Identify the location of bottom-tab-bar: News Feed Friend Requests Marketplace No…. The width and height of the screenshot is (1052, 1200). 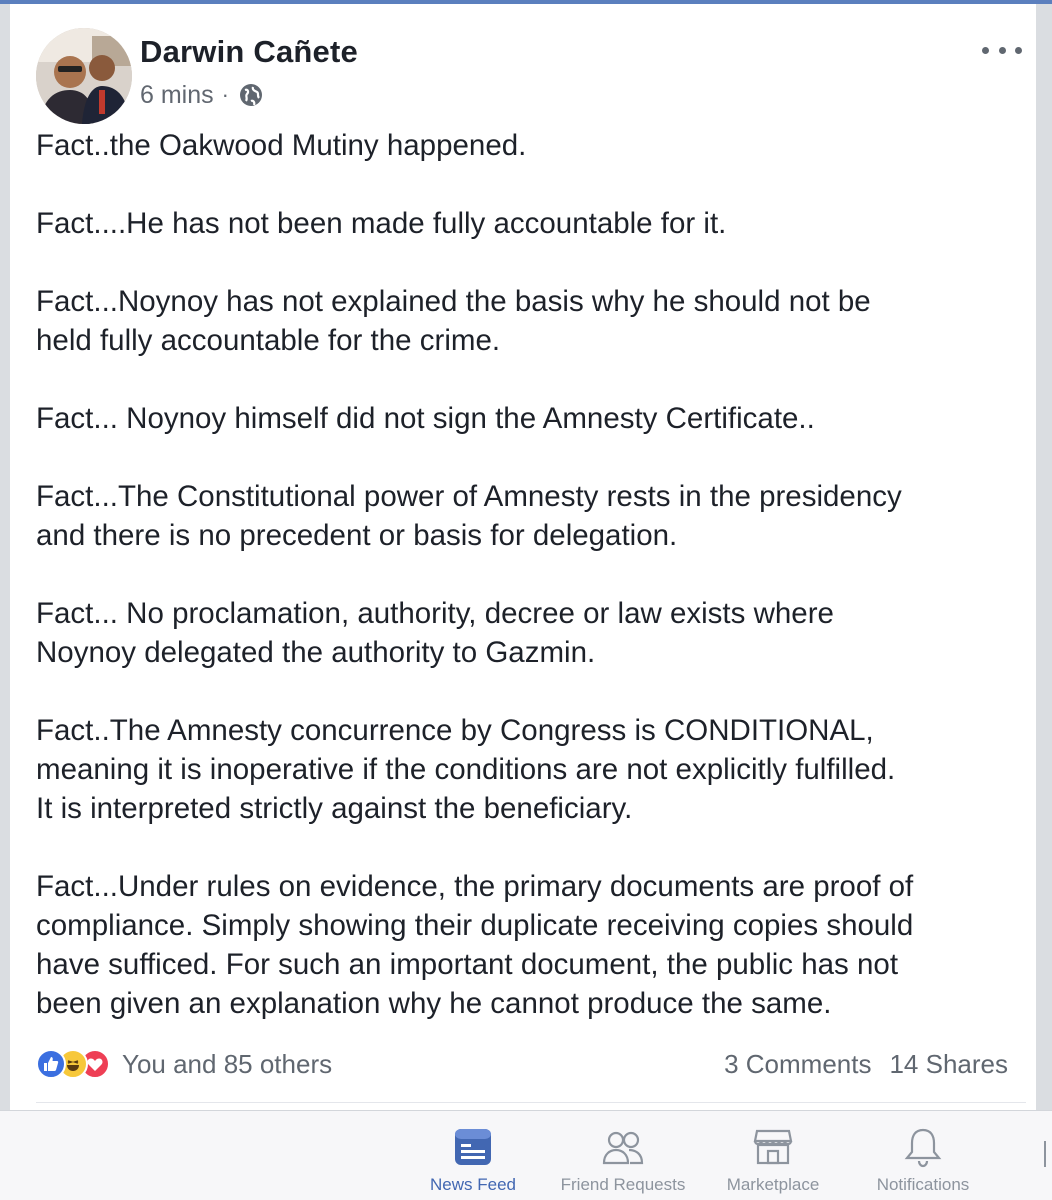
(526, 1155).